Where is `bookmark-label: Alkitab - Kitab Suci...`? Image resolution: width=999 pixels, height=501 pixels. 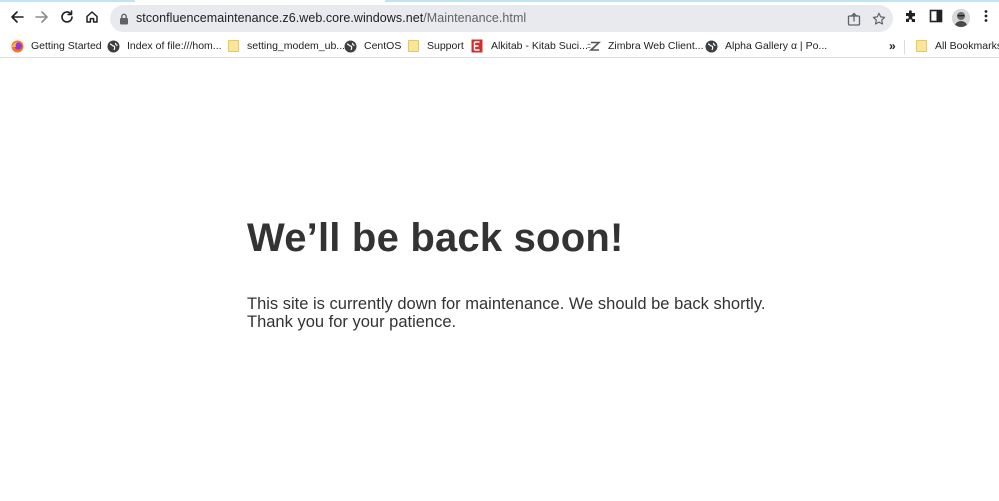 bookmark-label: Alkitab - Kitab Suci... is located at coordinates (539, 46).